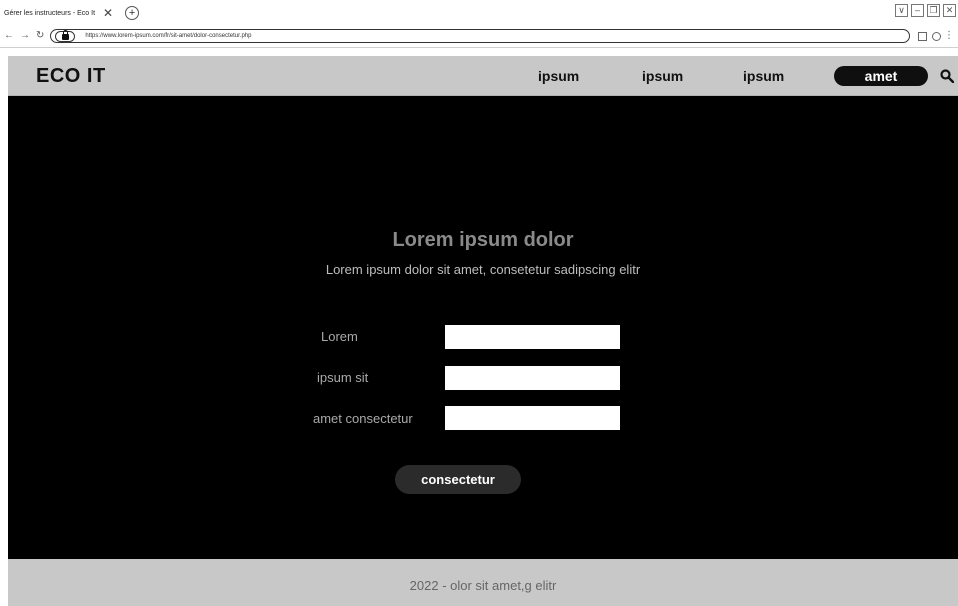 This screenshot has height=606, width=958. What do you see at coordinates (881, 76) in the screenshot?
I see `nav-cta-button: amet` at bounding box center [881, 76].